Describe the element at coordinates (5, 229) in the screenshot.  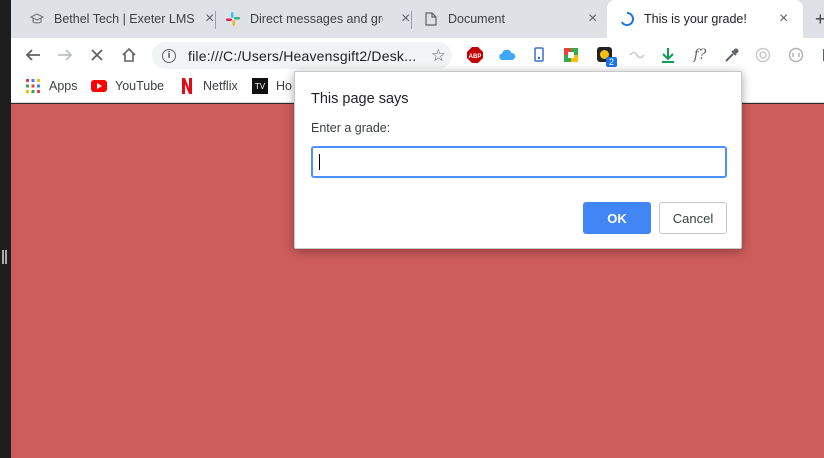
I see `left-window-edge` at that location.